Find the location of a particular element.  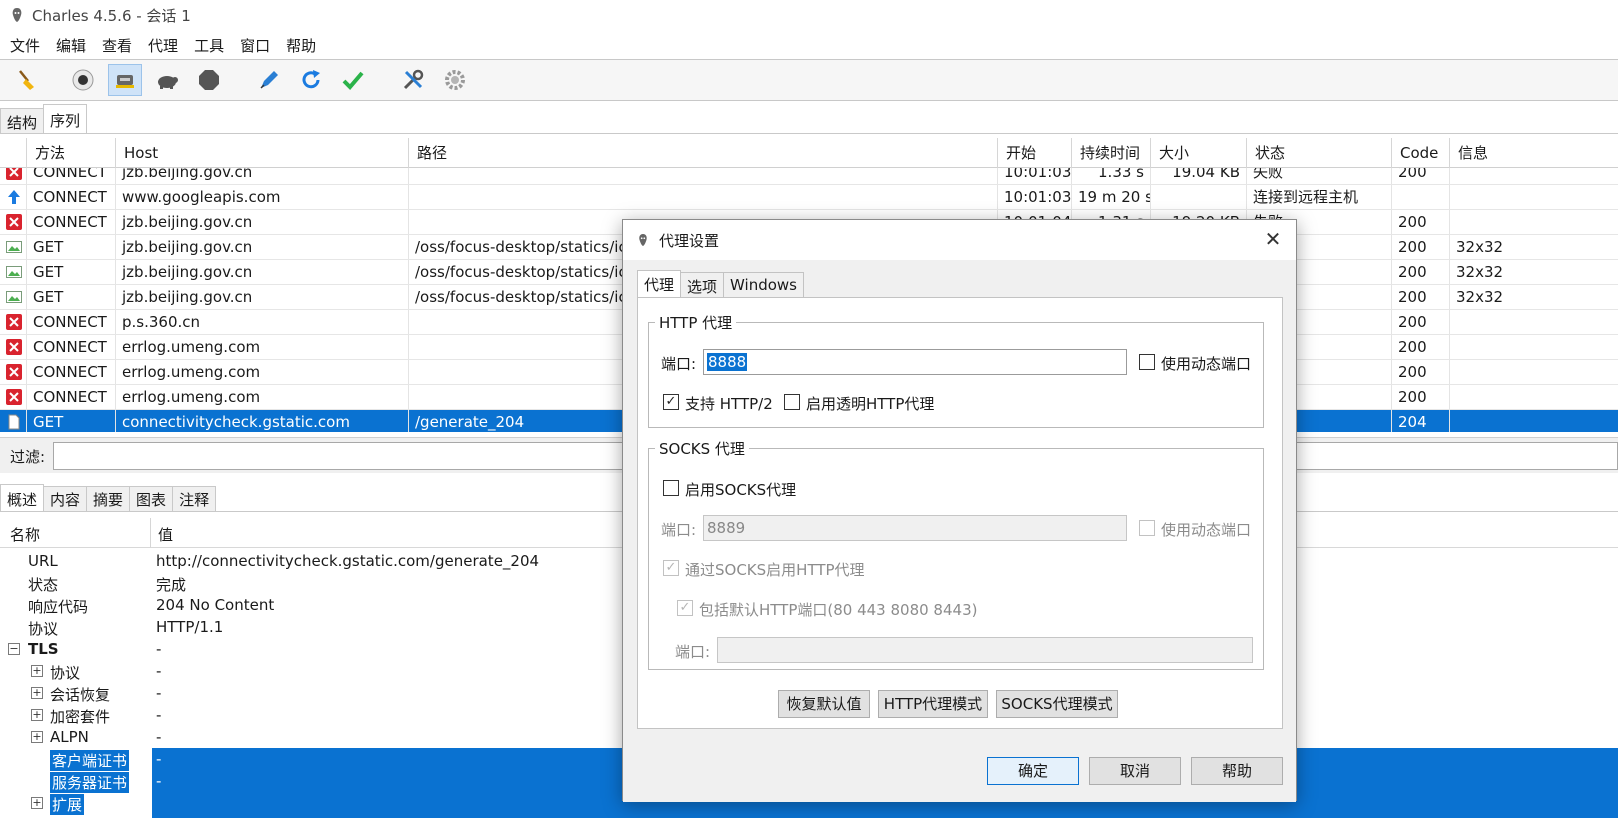

menu-bar: 文件 编辑 查看 代理 工具 窗口 帮助 is located at coordinates (809, 45).